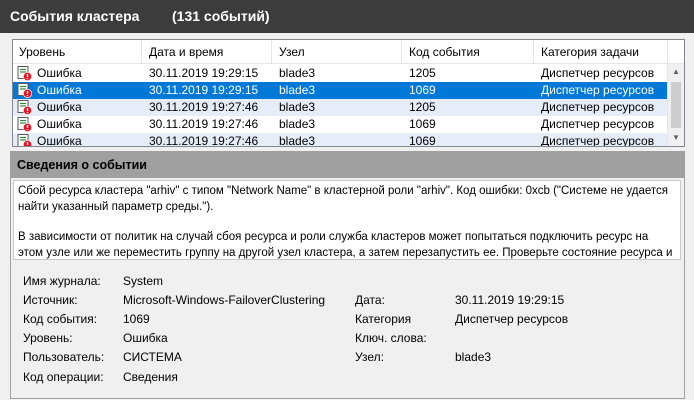  Describe the element at coordinates (50, 300) in the screenshot. I see `source-label: Источник:` at that location.